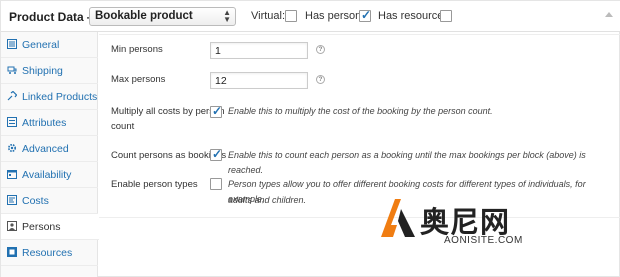  I want to click on box-icon, so click(12, 252).